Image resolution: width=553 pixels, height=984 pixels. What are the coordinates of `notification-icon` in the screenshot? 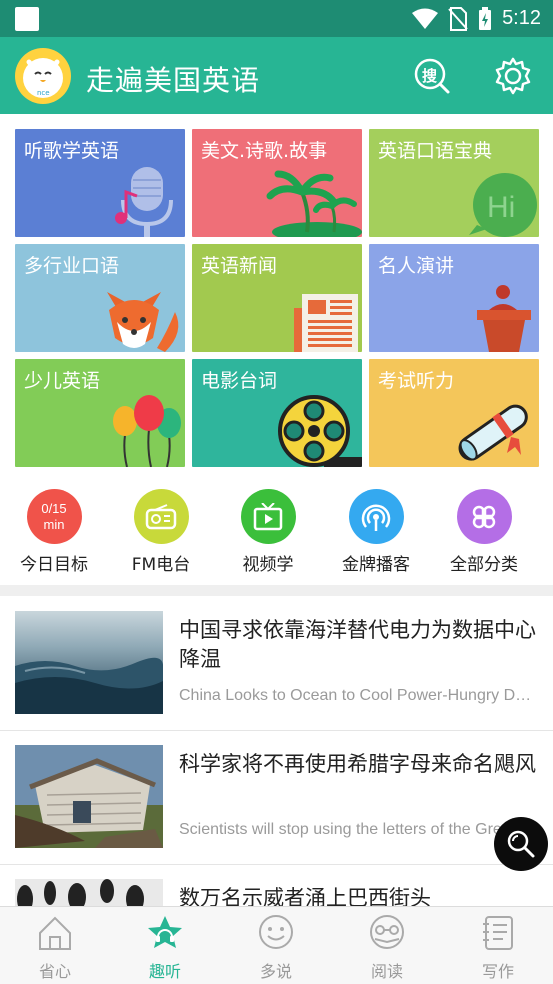 It's located at (27, 19).